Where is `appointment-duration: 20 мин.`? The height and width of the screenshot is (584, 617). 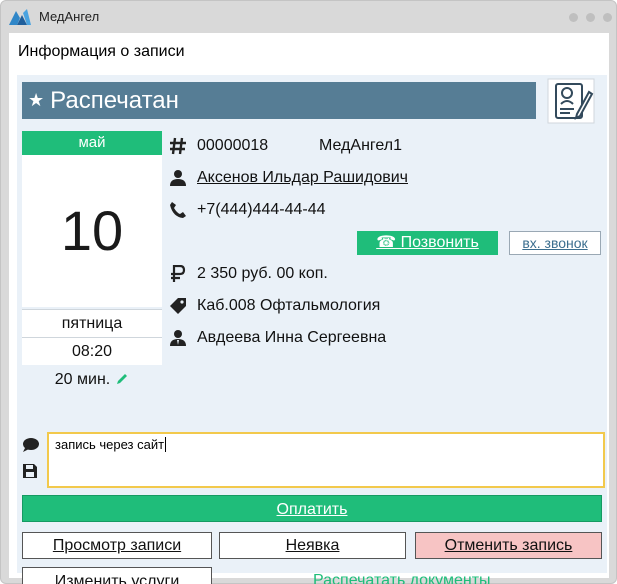 appointment-duration: 20 мин. is located at coordinates (92, 380).